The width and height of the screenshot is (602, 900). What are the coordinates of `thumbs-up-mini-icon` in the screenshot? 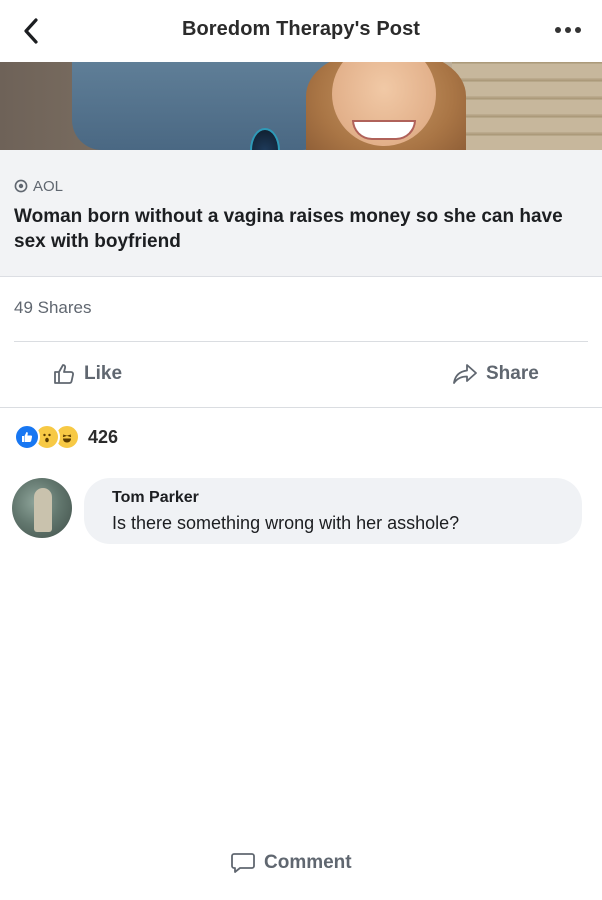 It's located at (27, 437).